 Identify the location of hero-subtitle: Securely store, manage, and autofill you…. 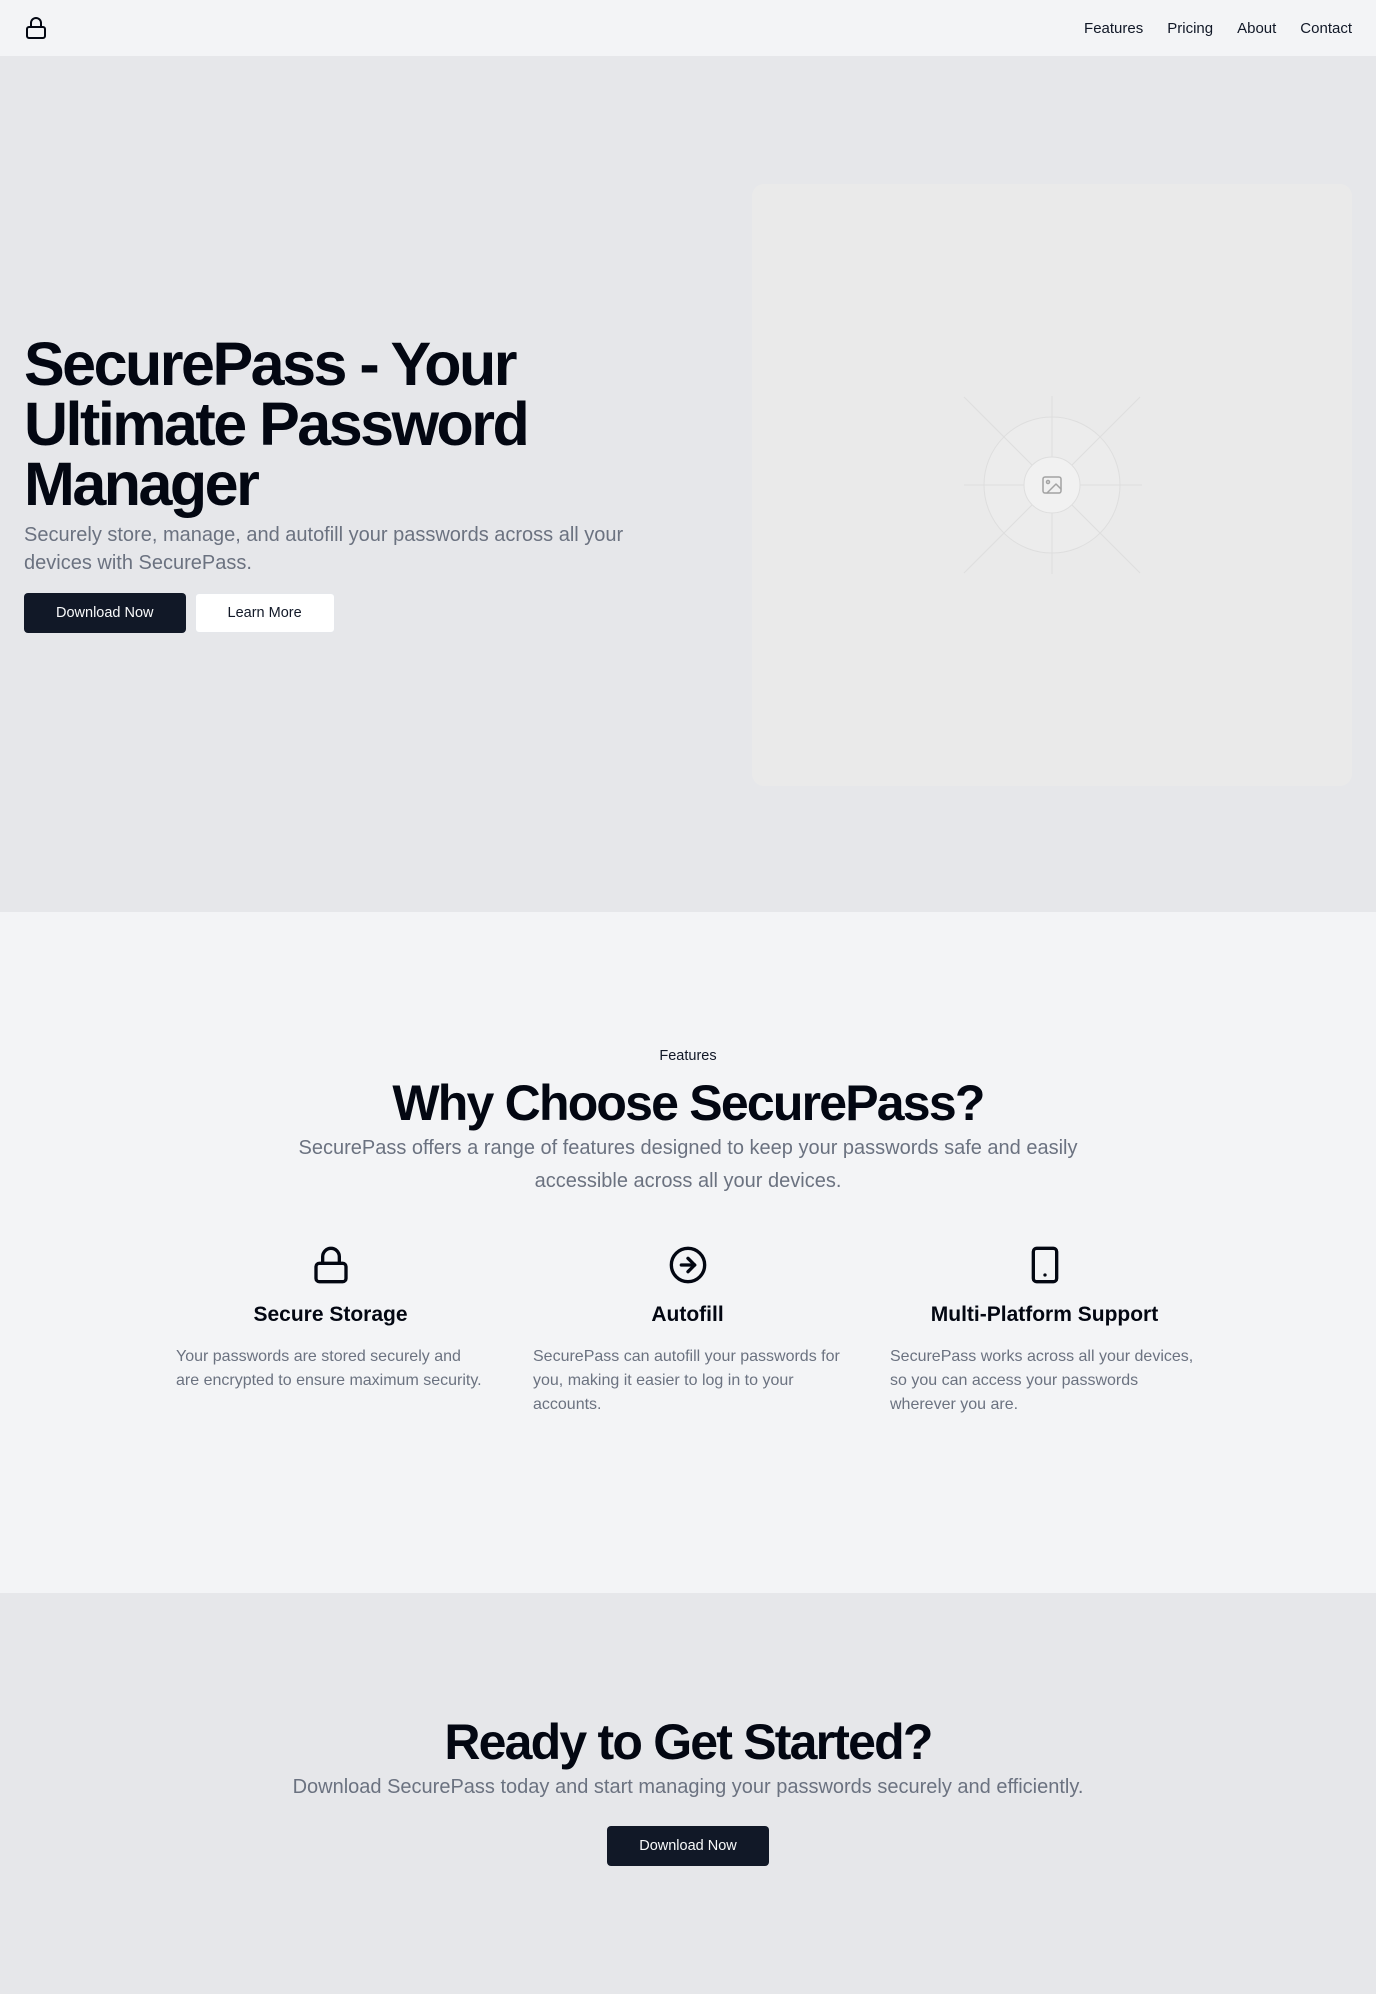
(324, 549).